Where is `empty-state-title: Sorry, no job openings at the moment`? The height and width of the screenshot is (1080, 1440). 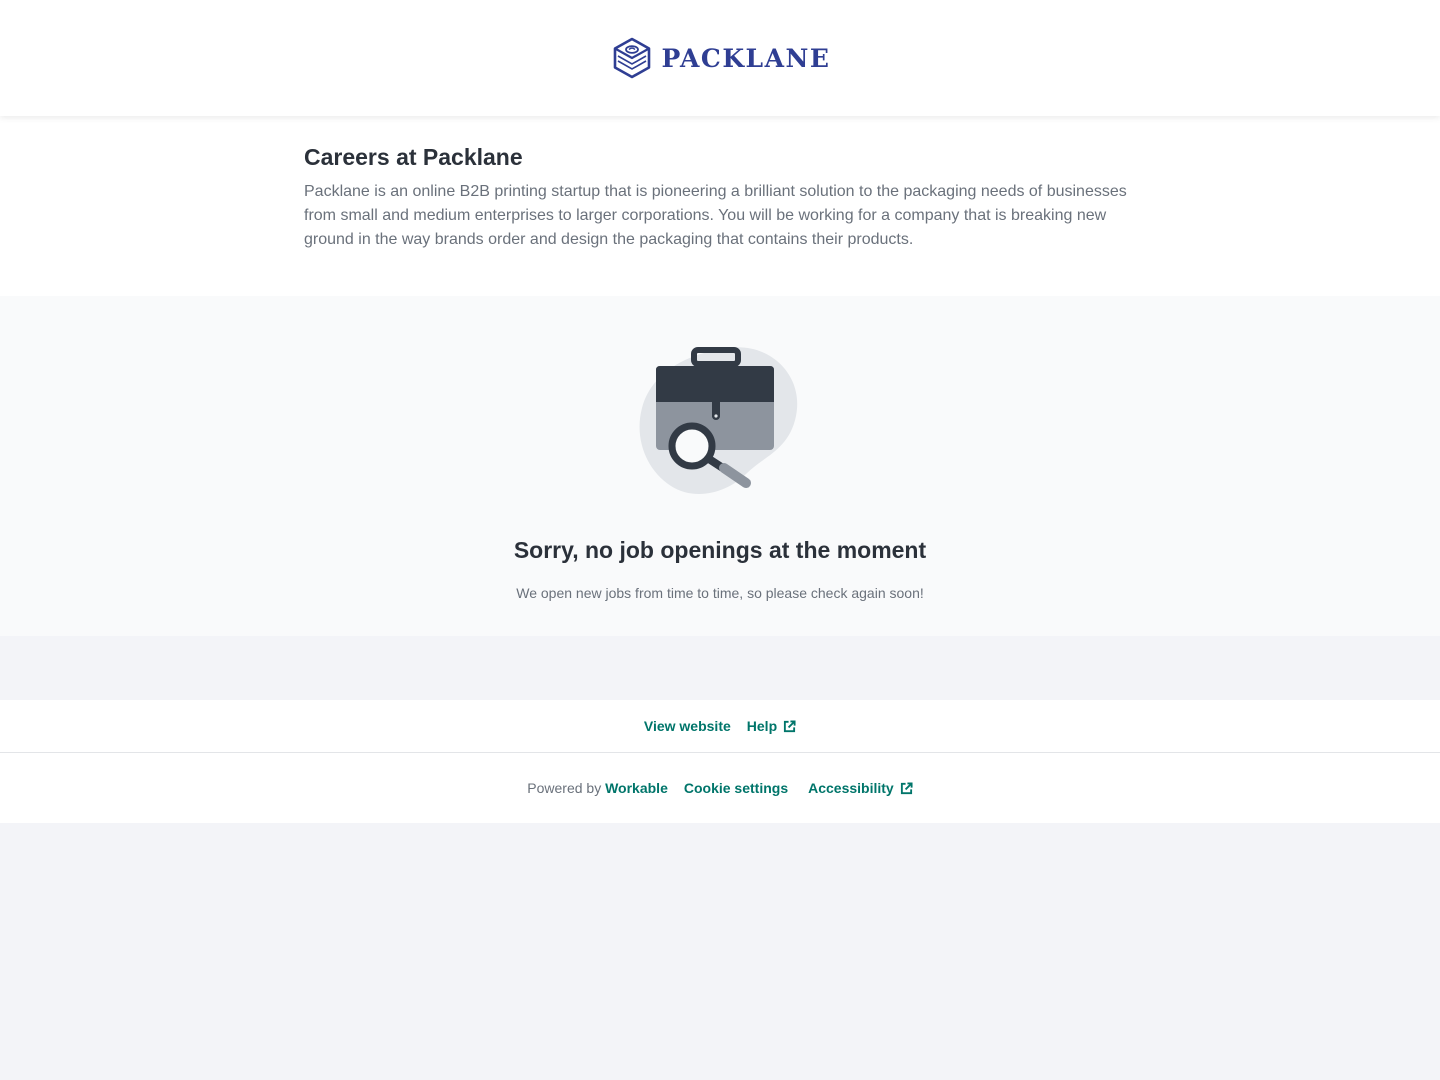
empty-state-title: Sorry, no job openings at the moment is located at coordinates (720, 550).